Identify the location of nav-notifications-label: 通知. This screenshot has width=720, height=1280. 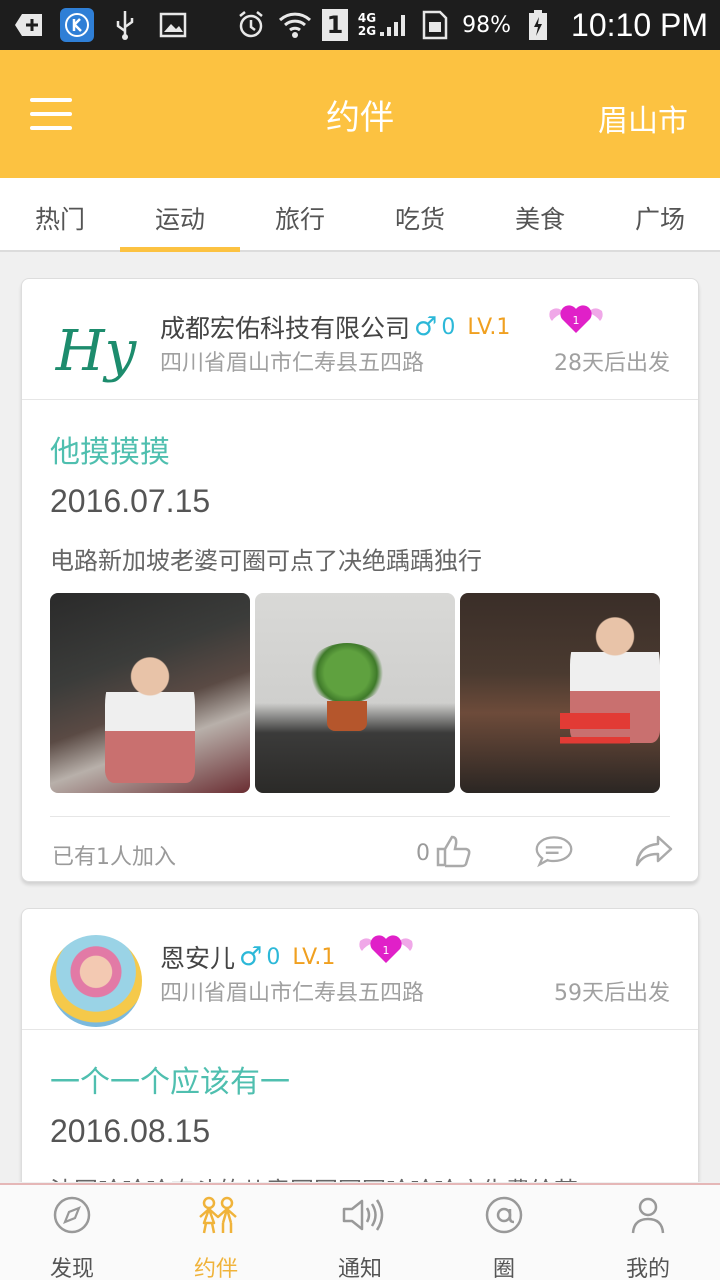
(359, 1268).